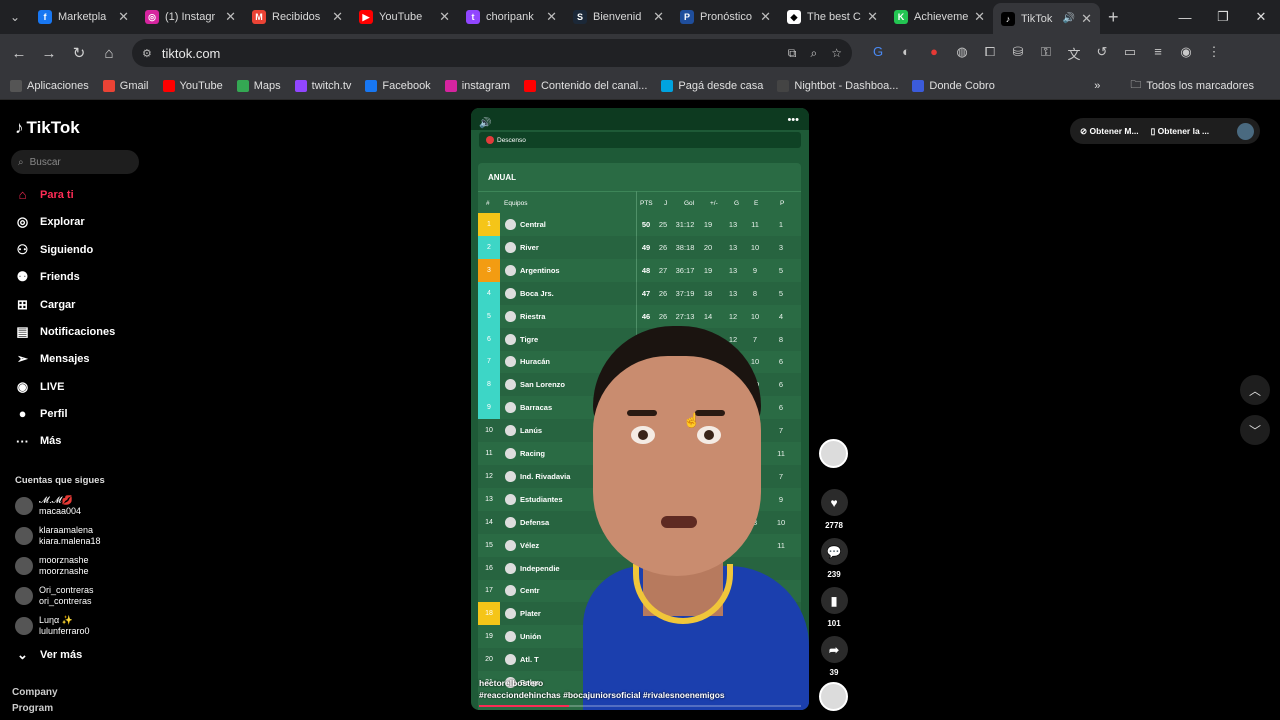 The width and height of the screenshot is (1280, 720). What do you see at coordinates (793, 120) in the screenshot?
I see `video-options-icon: •••` at bounding box center [793, 120].